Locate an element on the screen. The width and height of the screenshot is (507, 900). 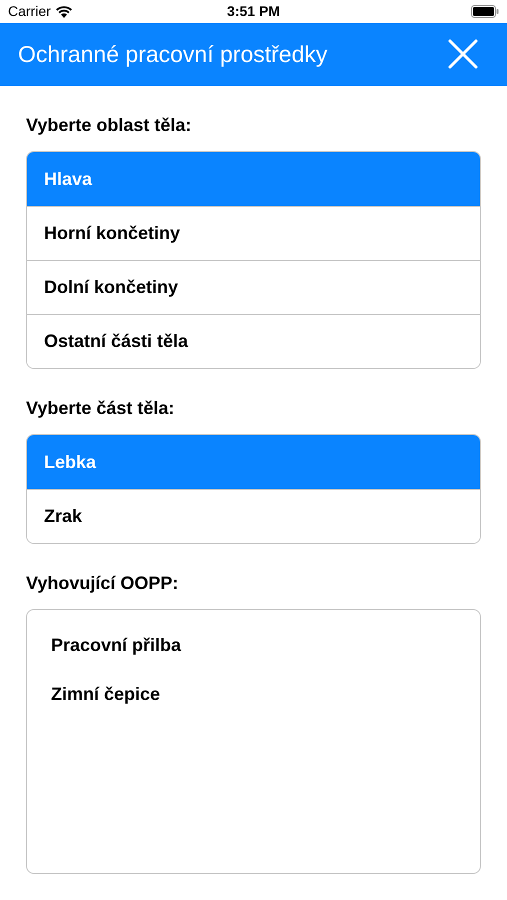
wifi-icon is located at coordinates (63, 11).